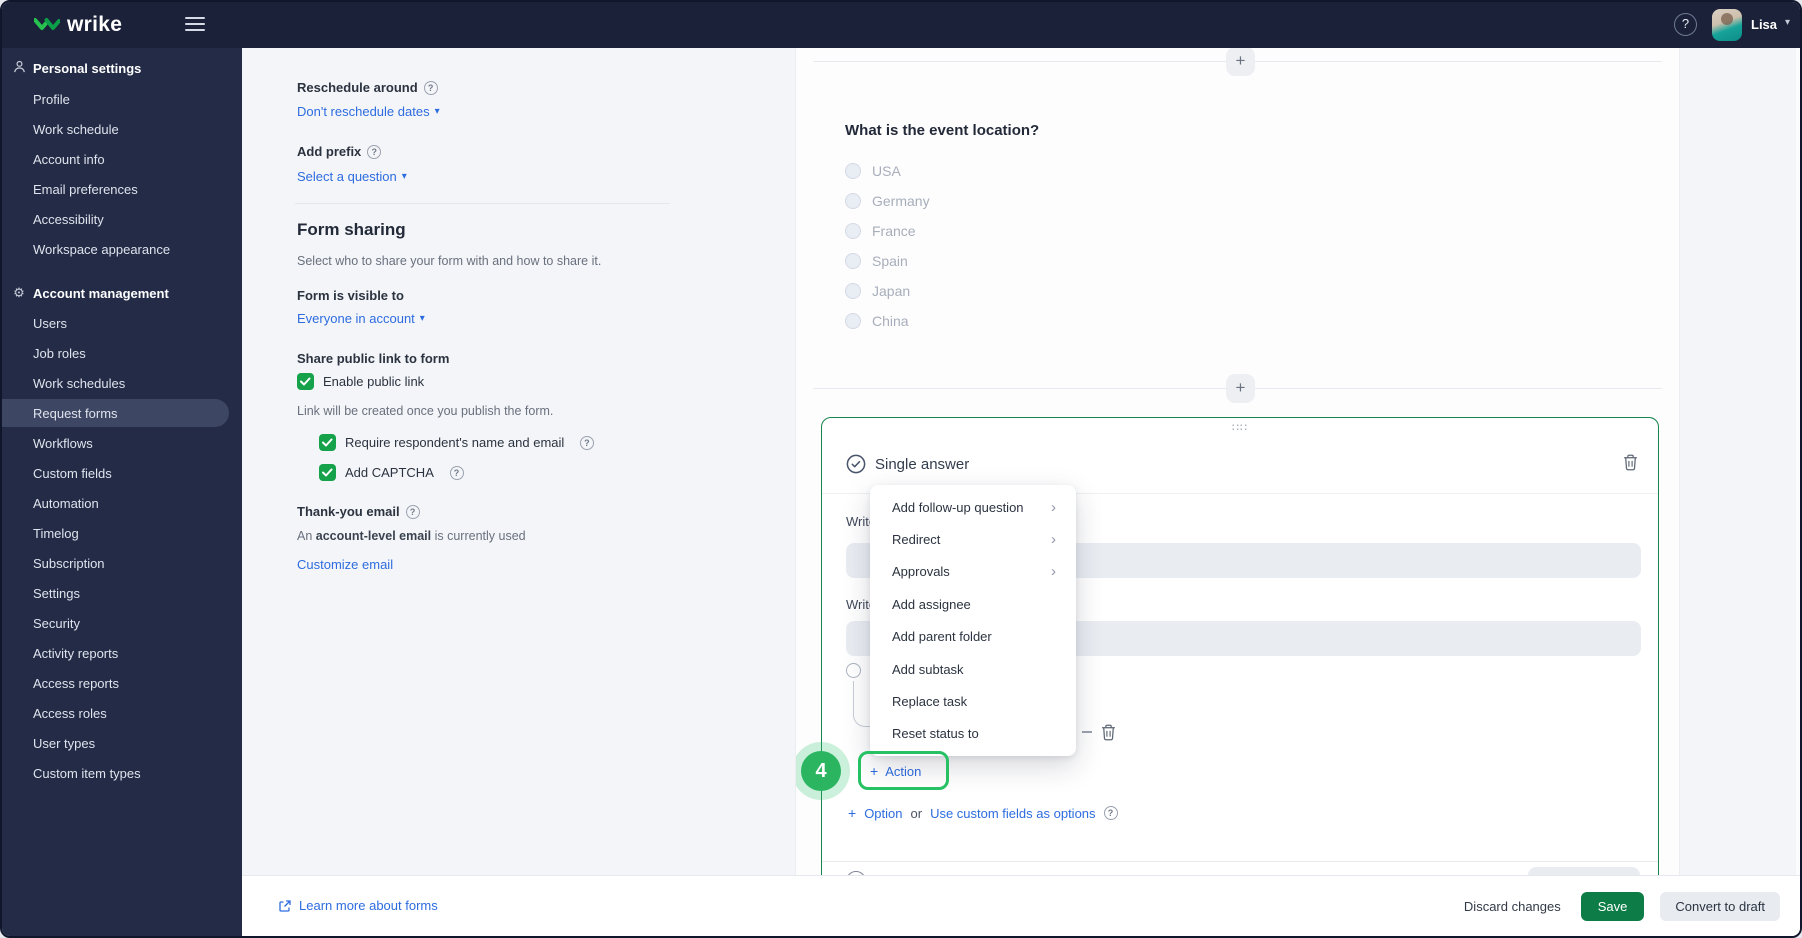 Image resolution: width=1802 pixels, height=938 pixels. I want to click on single-answer-icon, so click(856, 464).